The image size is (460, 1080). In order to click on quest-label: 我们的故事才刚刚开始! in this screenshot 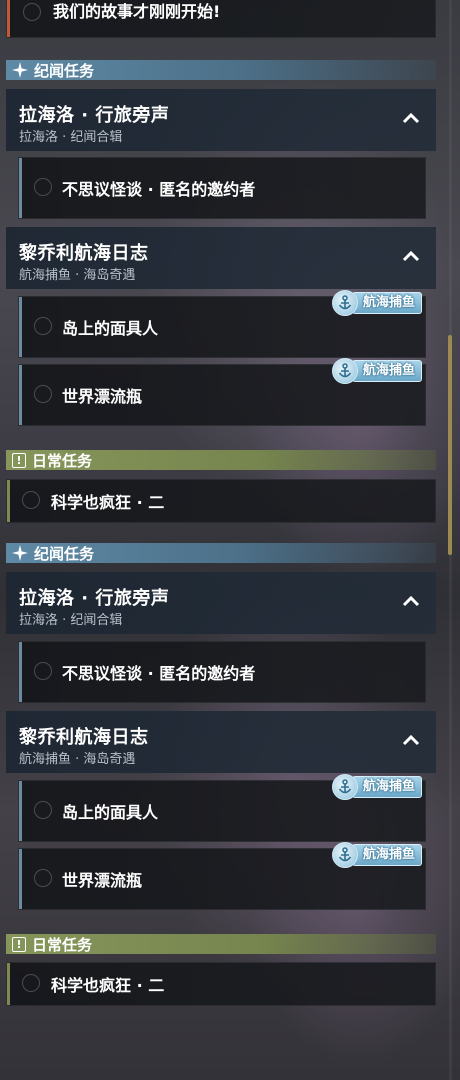, I will do `click(137, 11)`.